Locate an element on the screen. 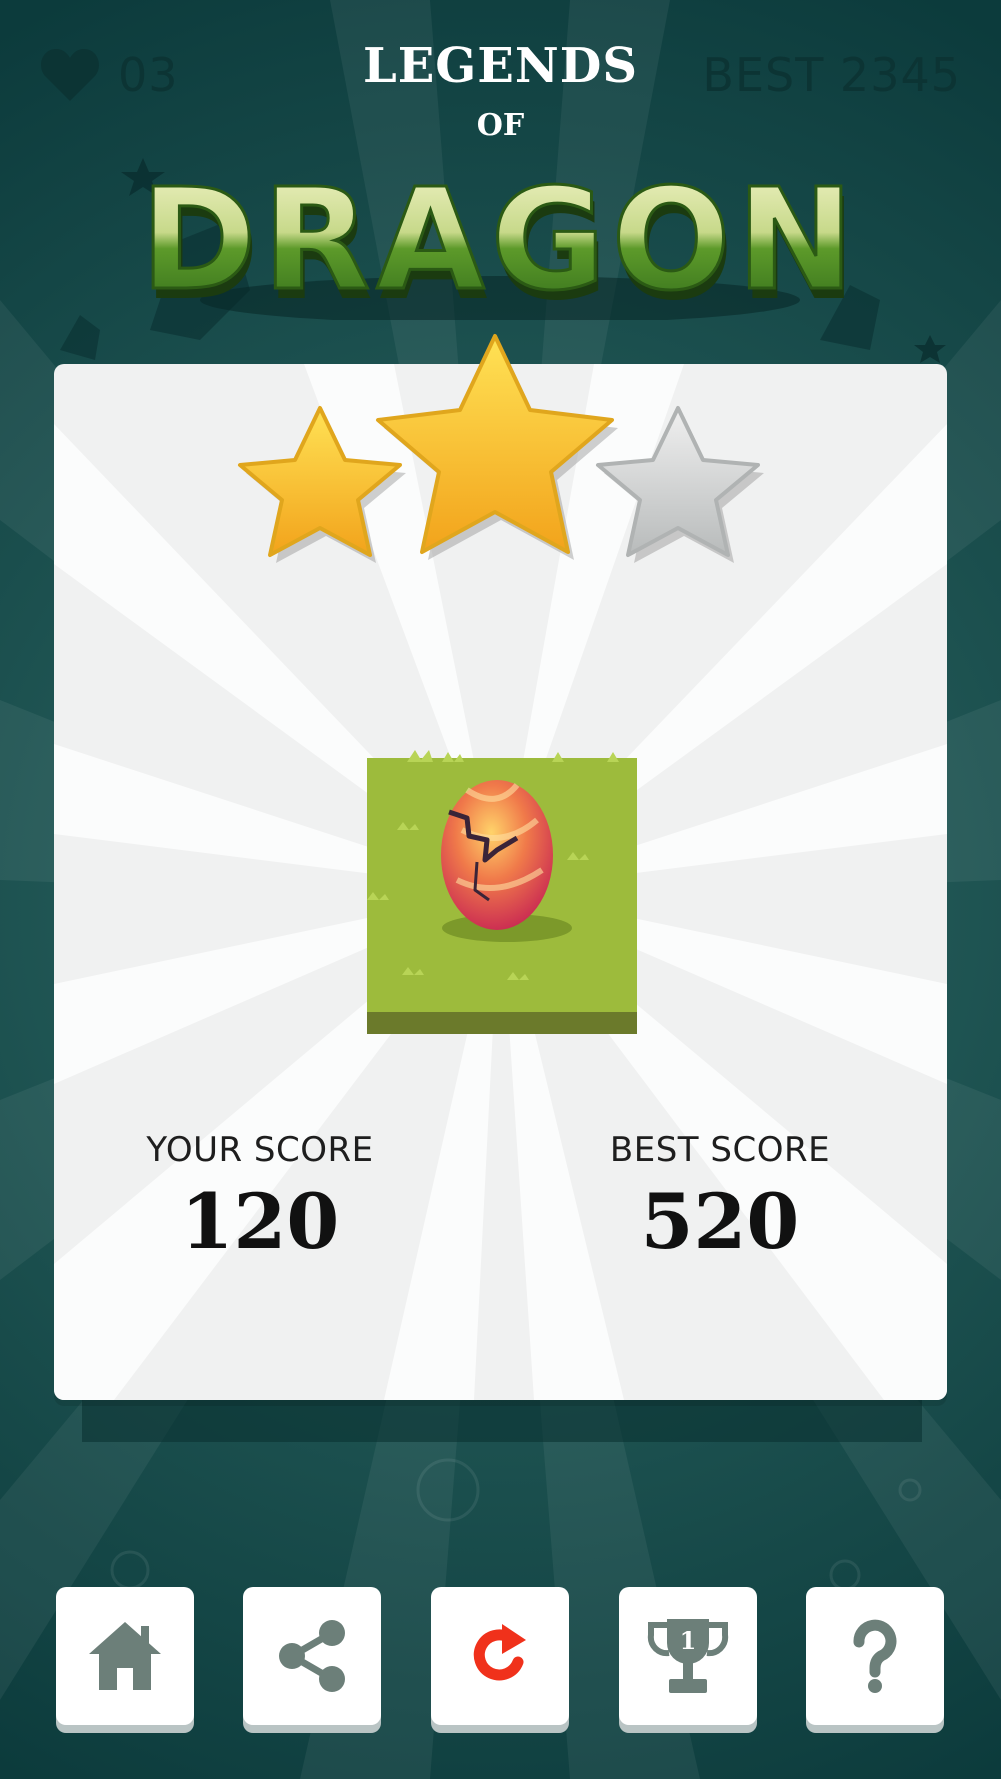 Image resolution: width=1001 pixels, height=1779 pixels. help-button is located at coordinates (875, 1656).